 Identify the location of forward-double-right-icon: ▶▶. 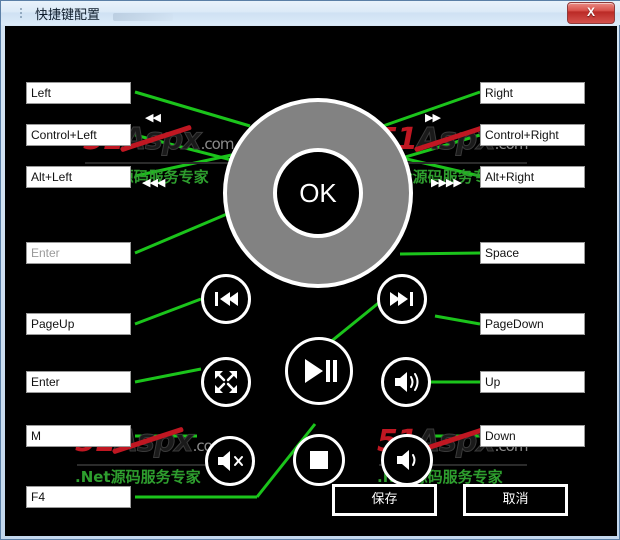
(433, 118).